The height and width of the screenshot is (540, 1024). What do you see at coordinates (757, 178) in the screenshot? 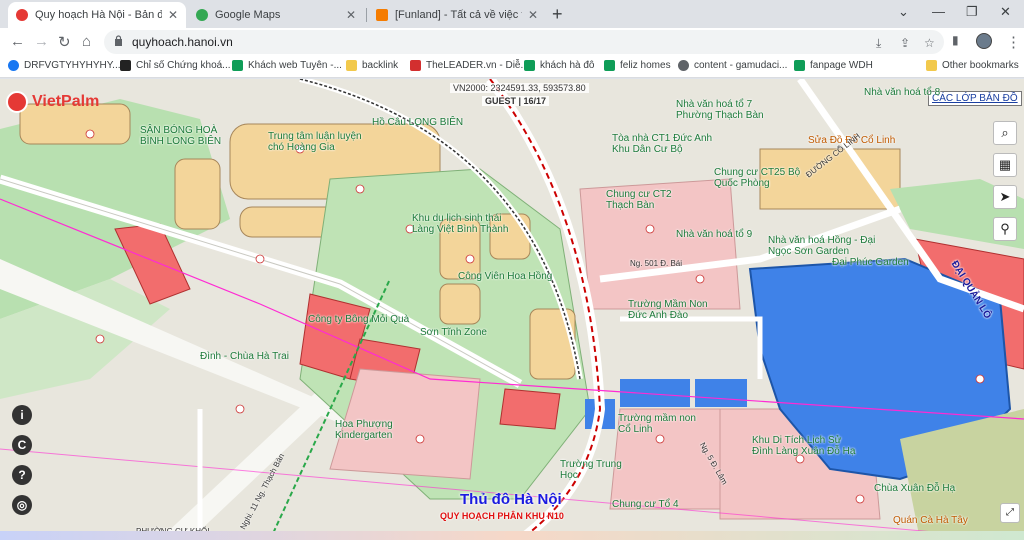
I see `map-label: Chung cư CT25 Bộ Quốc Phòng` at bounding box center [757, 178].